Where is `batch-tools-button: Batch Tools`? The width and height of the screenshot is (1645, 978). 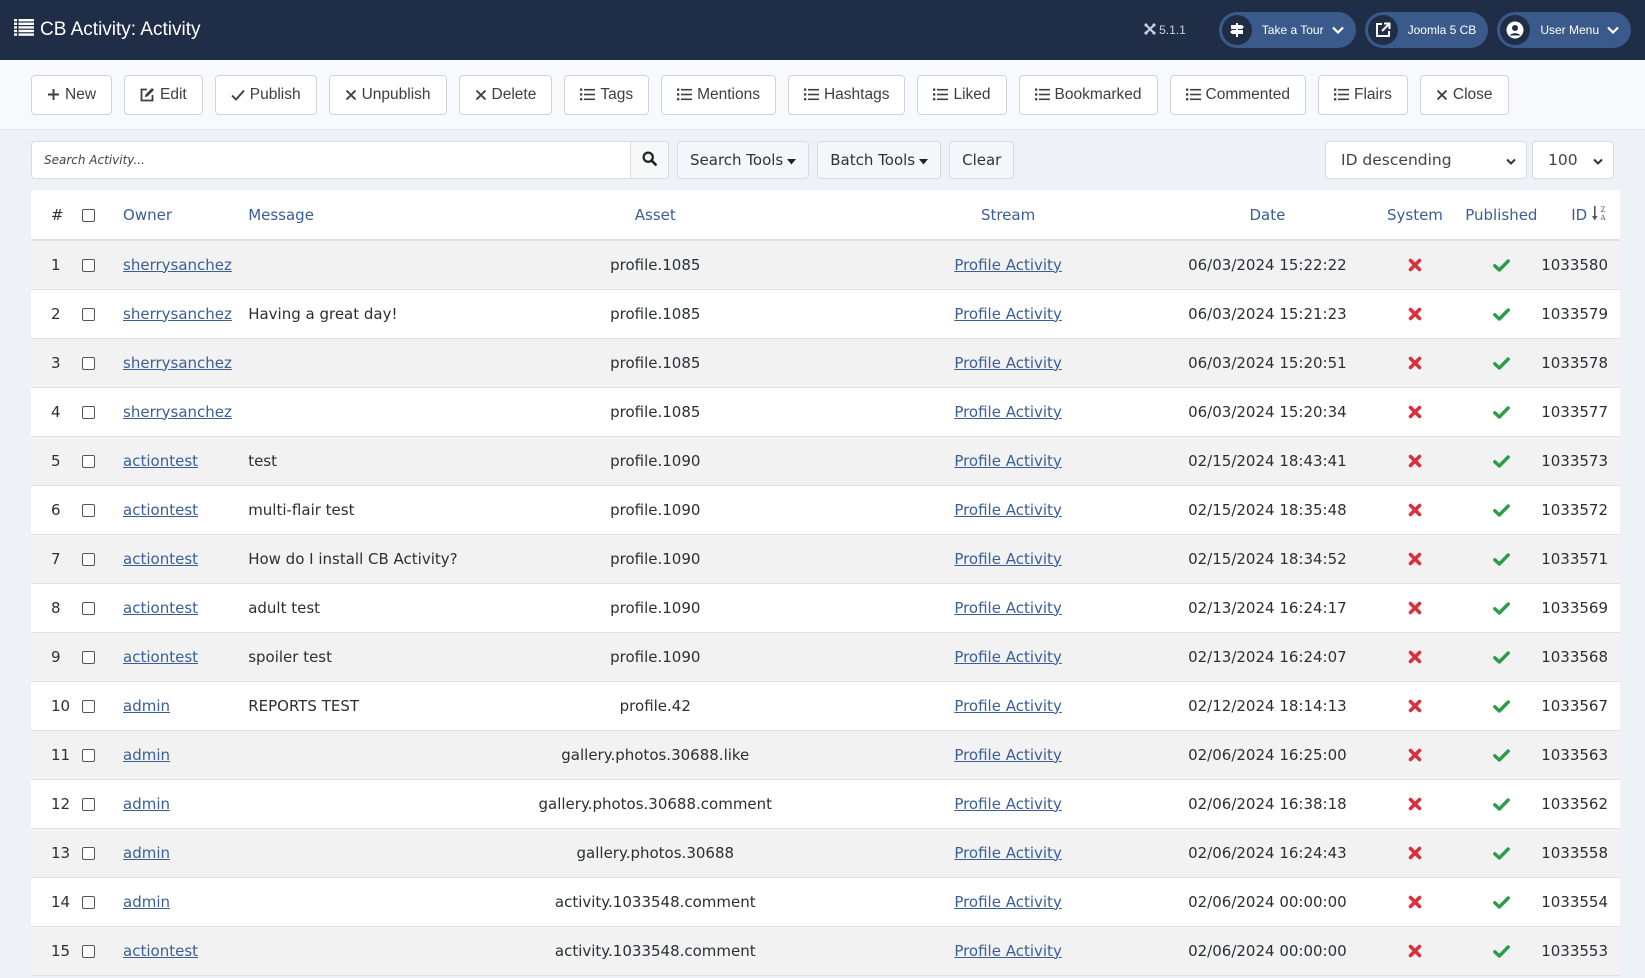 batch-tools-button: Batch Tools is located at coordinates (879, 160).